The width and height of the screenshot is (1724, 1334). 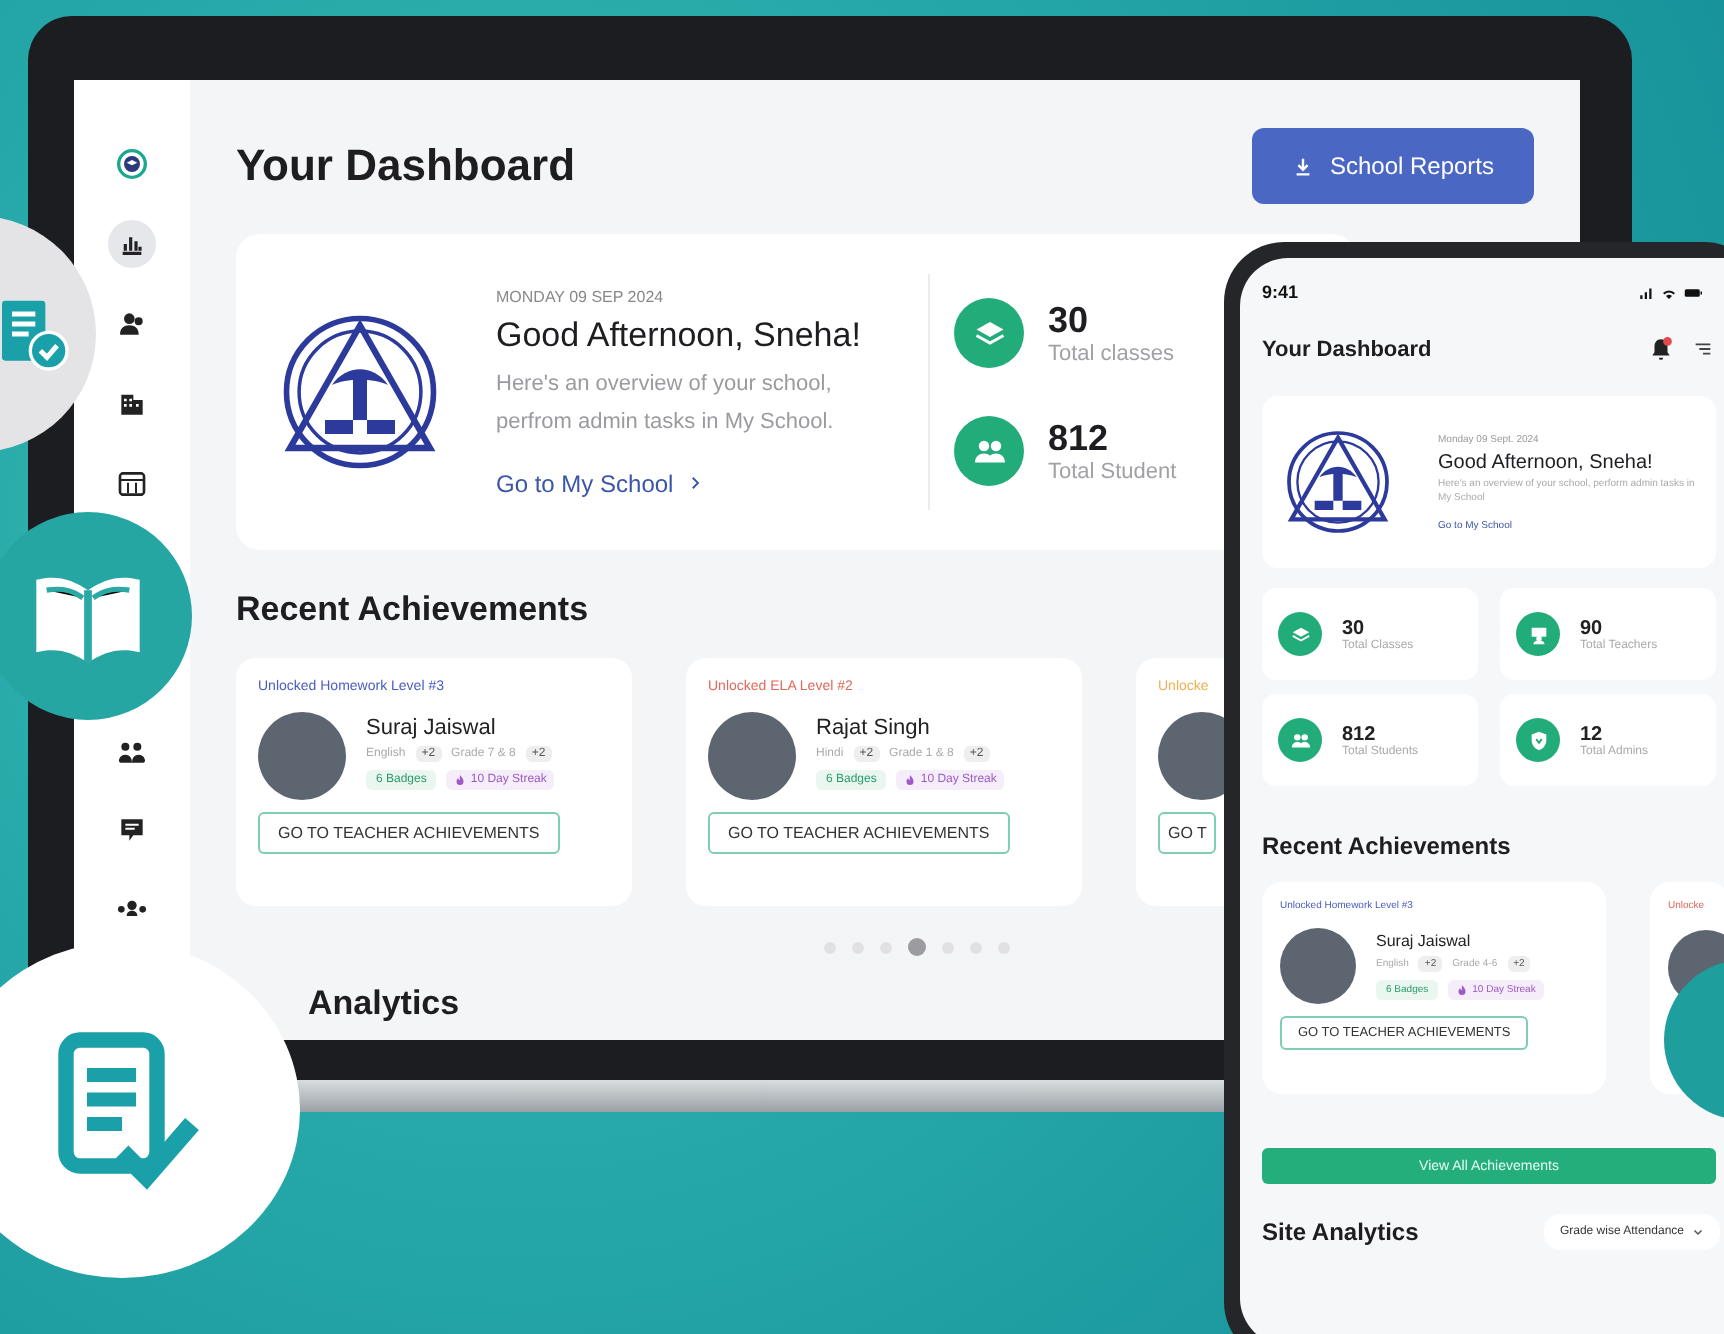 What do you see at coordinates (132, 244) in the screenshot?
I see `chart-icon` at bounding box center [132, 244].